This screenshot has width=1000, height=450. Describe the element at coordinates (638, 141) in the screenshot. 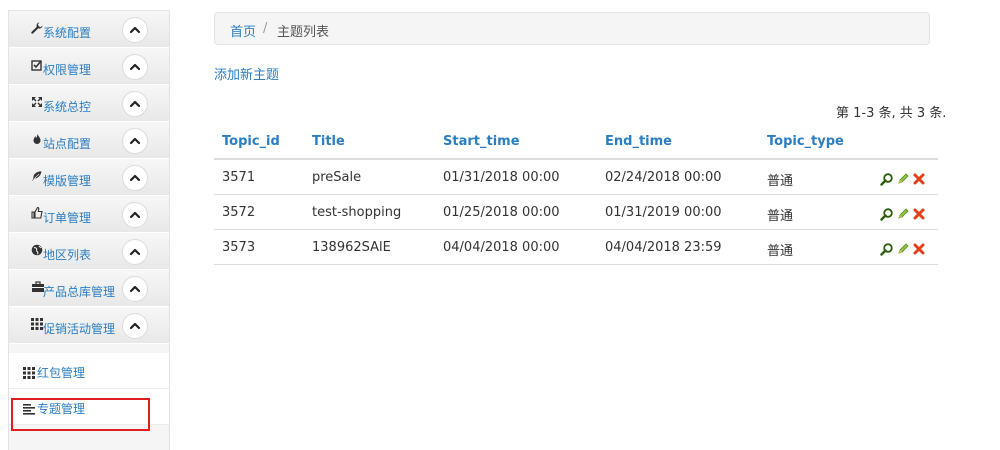

I see `column-header-end-time: End_time` at that location.